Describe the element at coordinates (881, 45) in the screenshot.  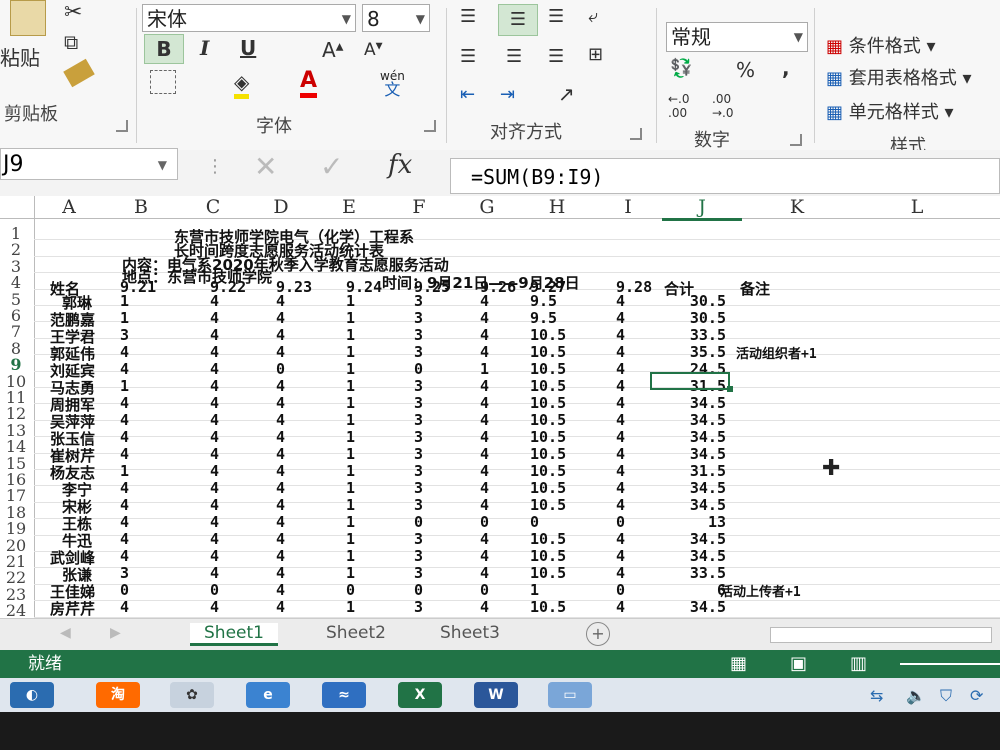
I see `conditional-format-button: ▦ 条件格式 ▾` at that location.